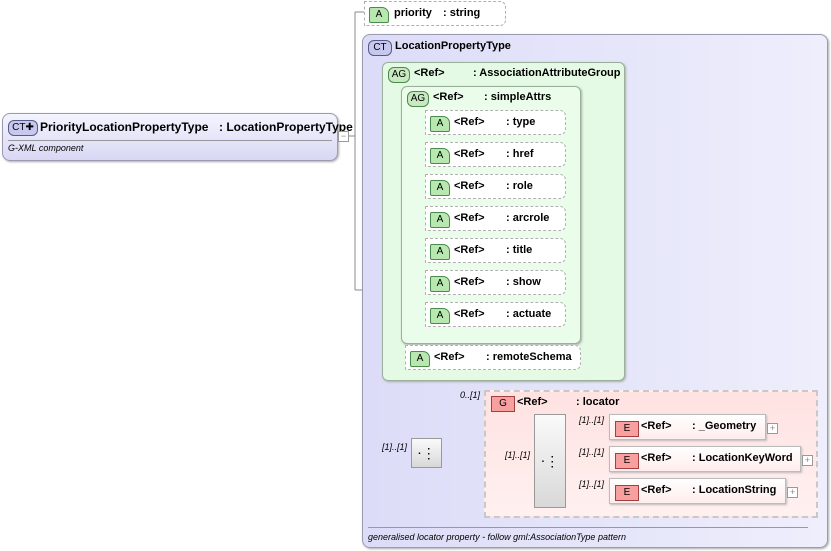  Describe the element at coordinates (495, 218) in the screenshot. I see `attribute-item: A <Ref> : arcrole` at that location.